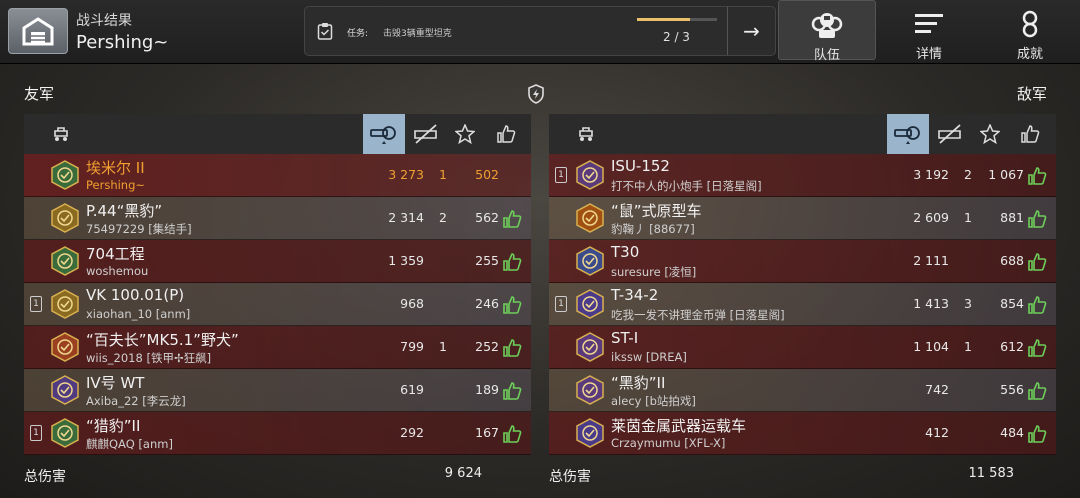  I want to click on table-row: 1 “猎豹”II 麒麒QAQ [anm] 292 167, so click(277, 433).